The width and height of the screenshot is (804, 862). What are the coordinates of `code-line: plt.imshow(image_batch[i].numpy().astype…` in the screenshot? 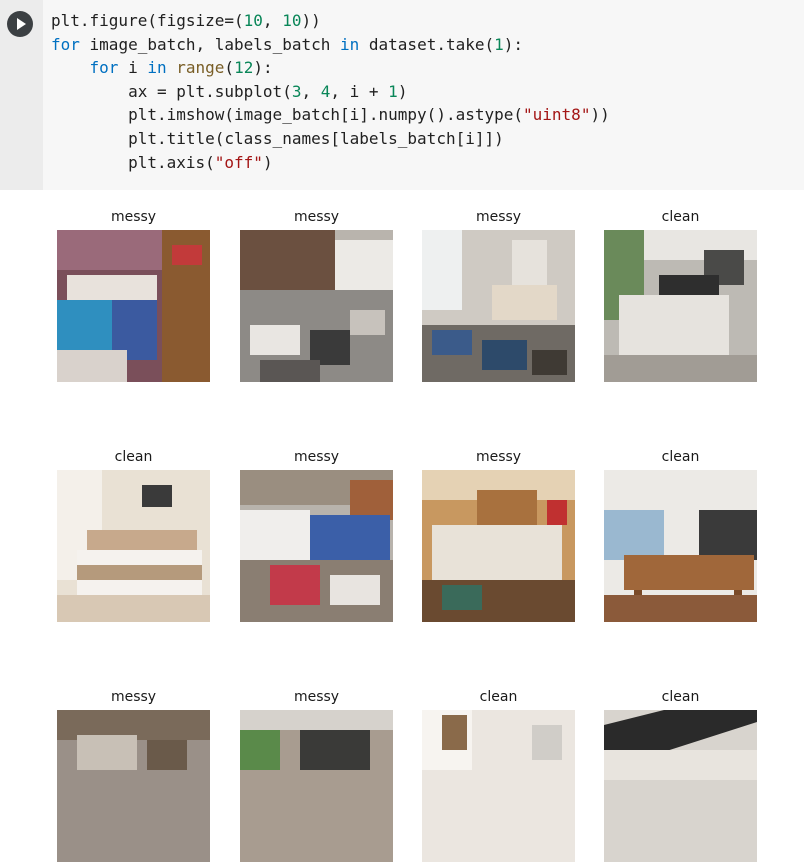 It's located at (330, 115).